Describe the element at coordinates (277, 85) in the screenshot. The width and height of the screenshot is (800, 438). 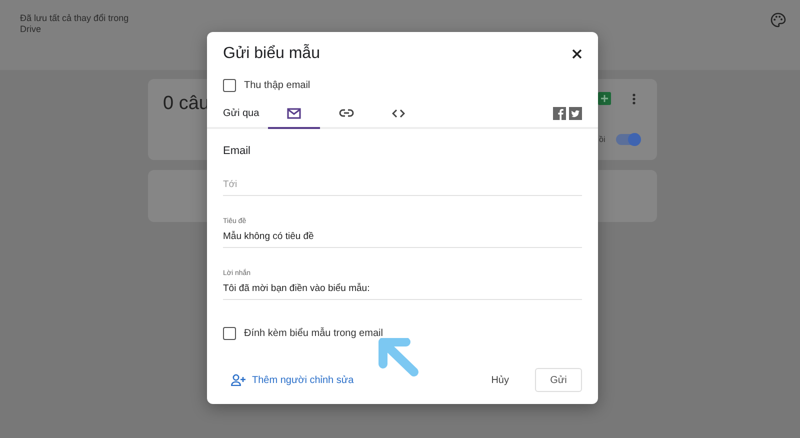
I see `checkbox-label: Thu thập email` at that location.